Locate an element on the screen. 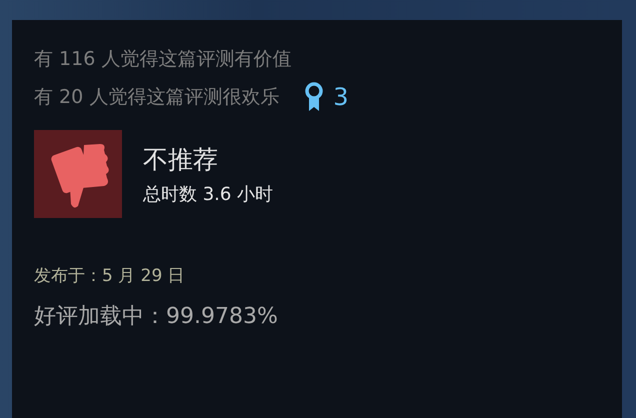 The image size is (636, 418). award-count: 3 is located at coordinates (341, 97).